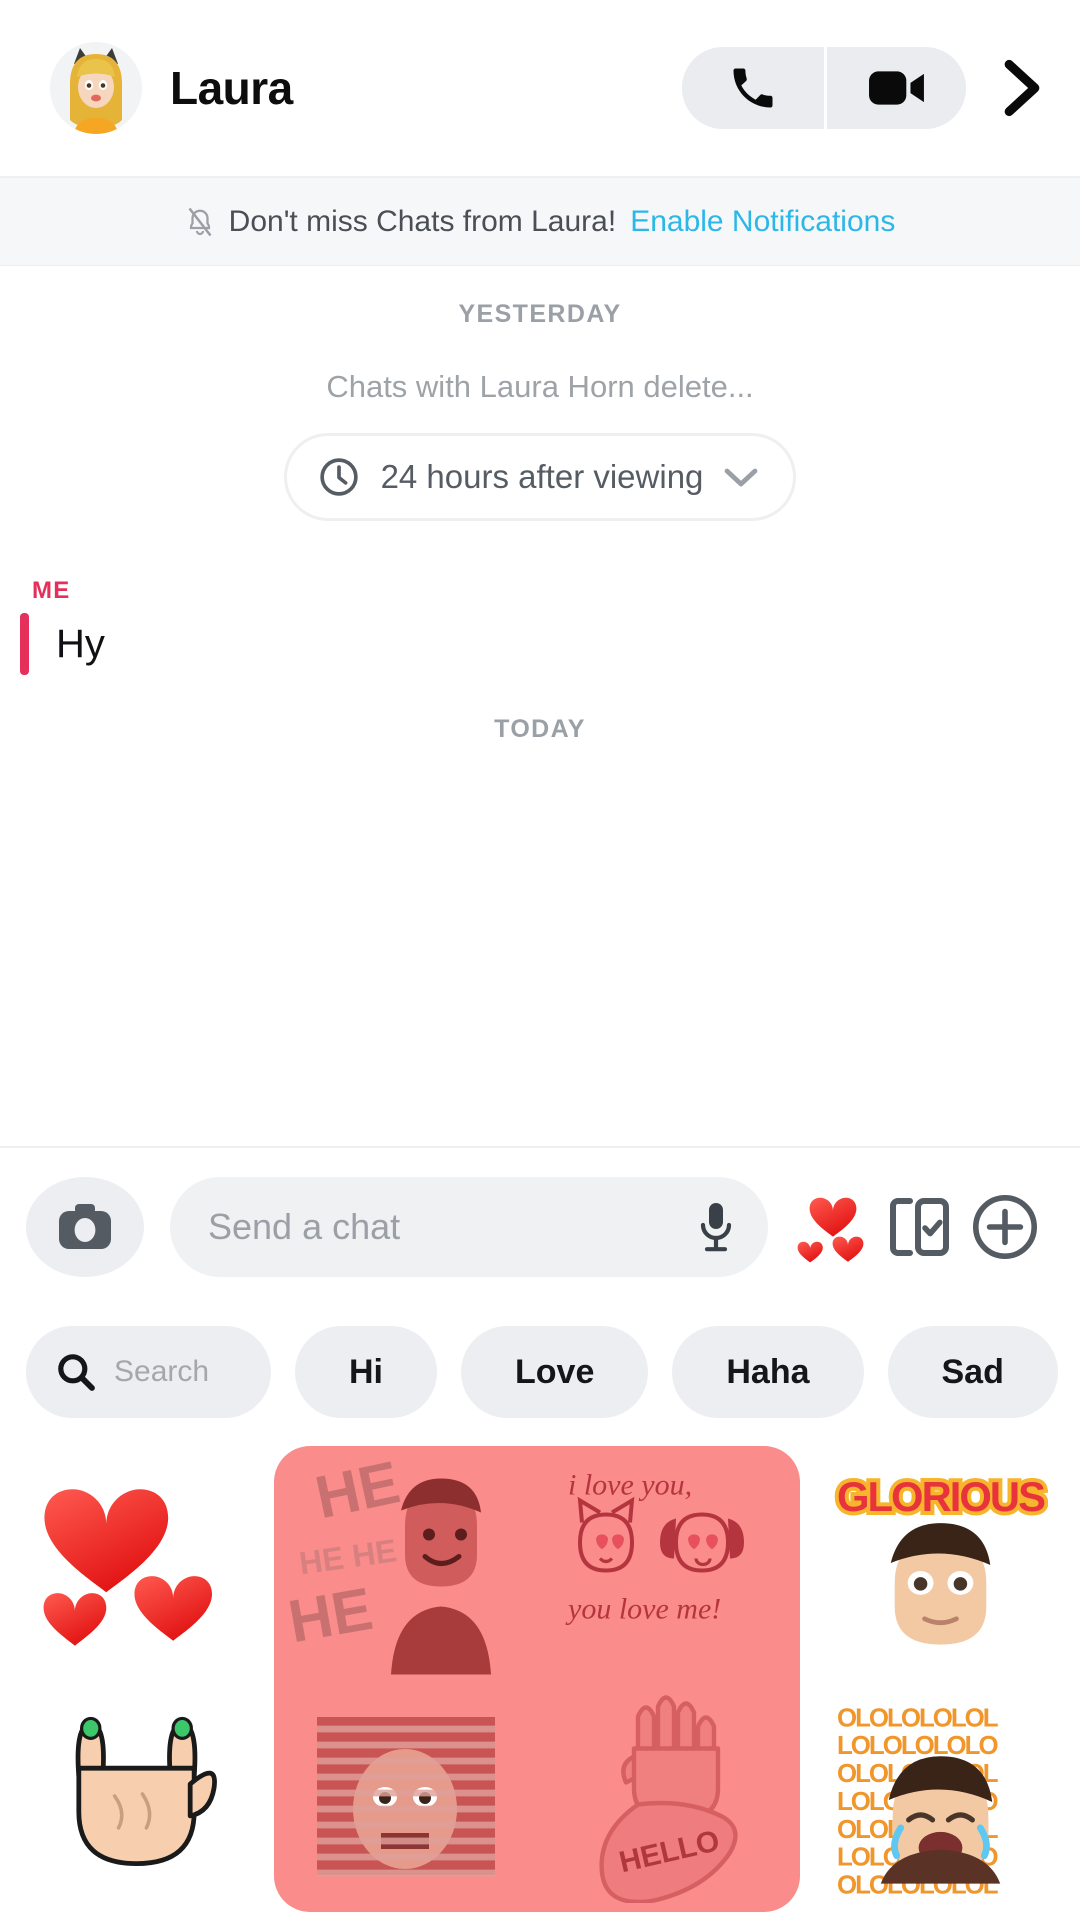 This screenshot has width=1080, height=1920. I want to click on svg-text: OLOLOLOLOL, so click(916, 1718).